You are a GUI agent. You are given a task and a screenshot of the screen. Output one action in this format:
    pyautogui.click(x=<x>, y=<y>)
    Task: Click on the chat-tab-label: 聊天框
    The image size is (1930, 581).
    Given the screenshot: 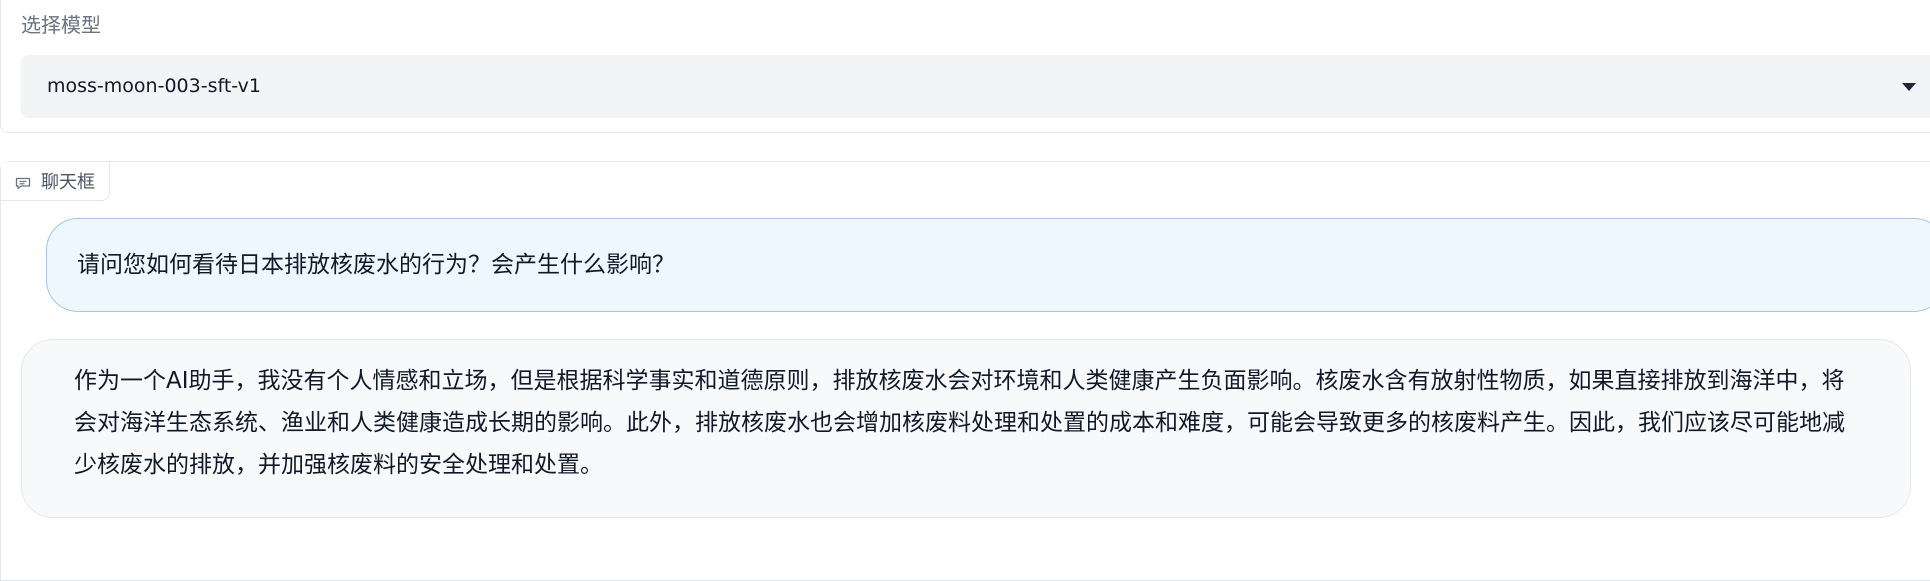 What is the action you would take?
    pyautogui.click(x=68, y=182)
    